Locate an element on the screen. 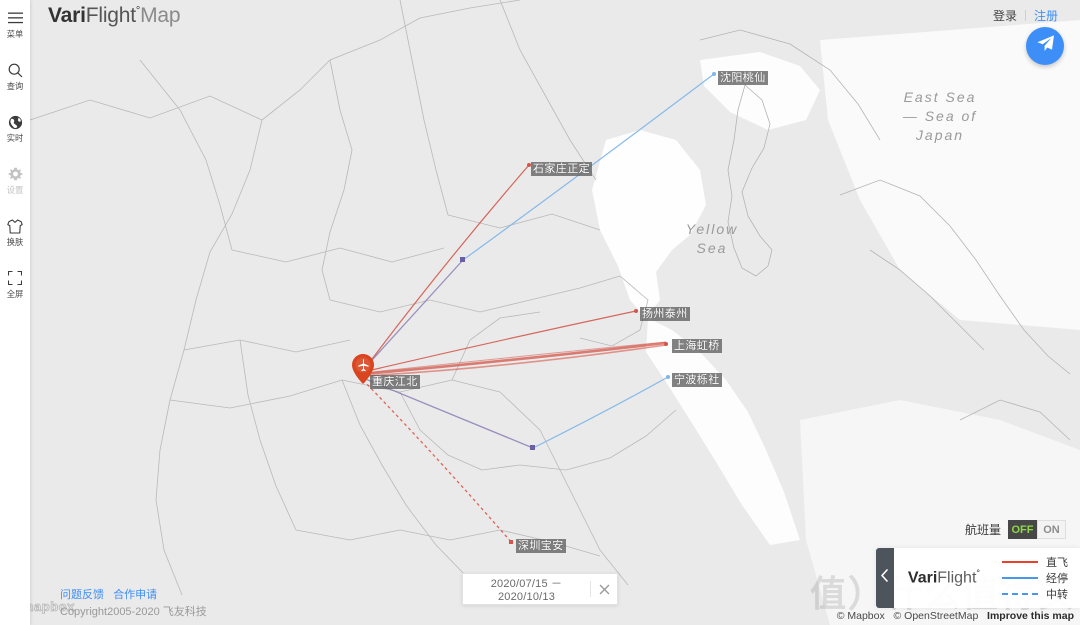 The width and height of the screenshot is (1080, 625). login-link: 登录 is located at coordinates (1005, 15).